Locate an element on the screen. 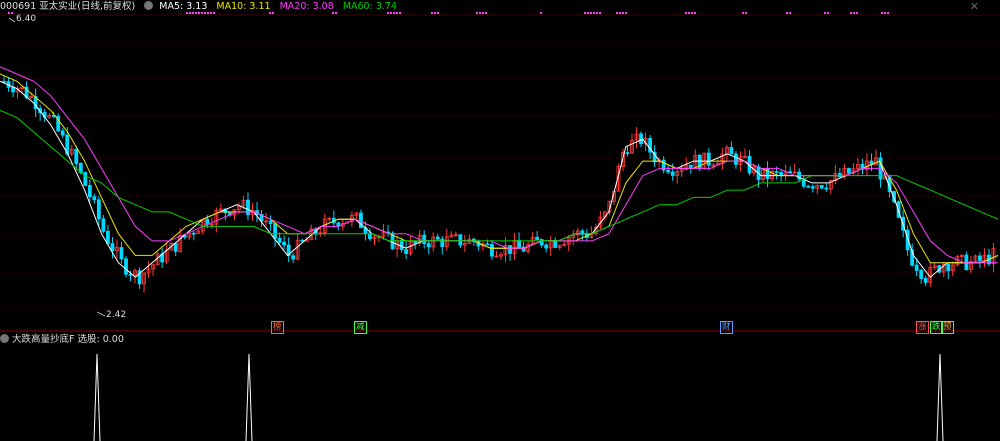 This screenshot has height=441, width=1000. ma60-label: MA60: 3.74 is located at coordinates (369, 6).